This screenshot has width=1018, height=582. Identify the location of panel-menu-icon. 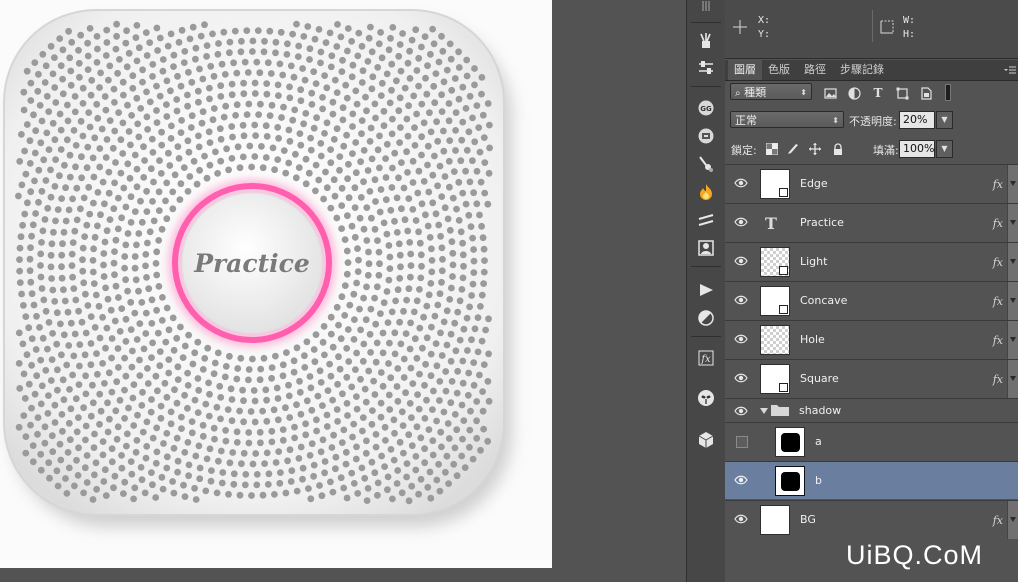
(1010, 70).